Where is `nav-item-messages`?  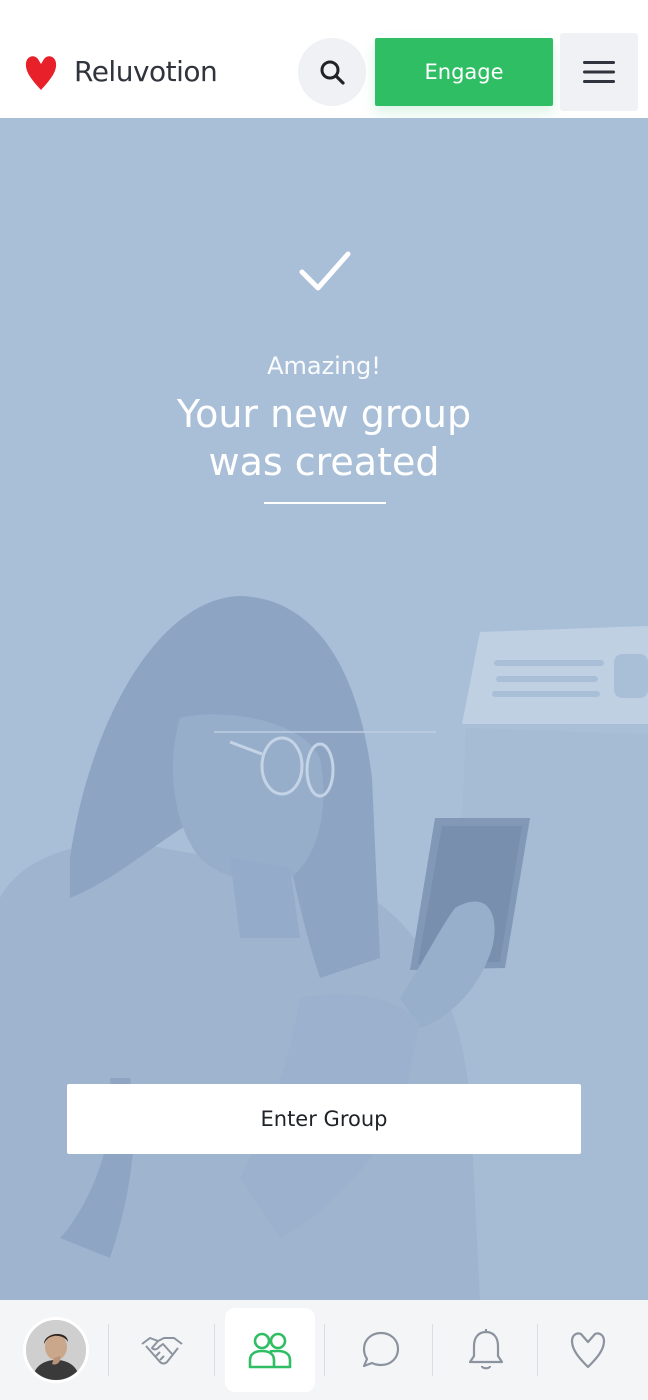
nav-item-messages is located at coordinates (381, 1350).